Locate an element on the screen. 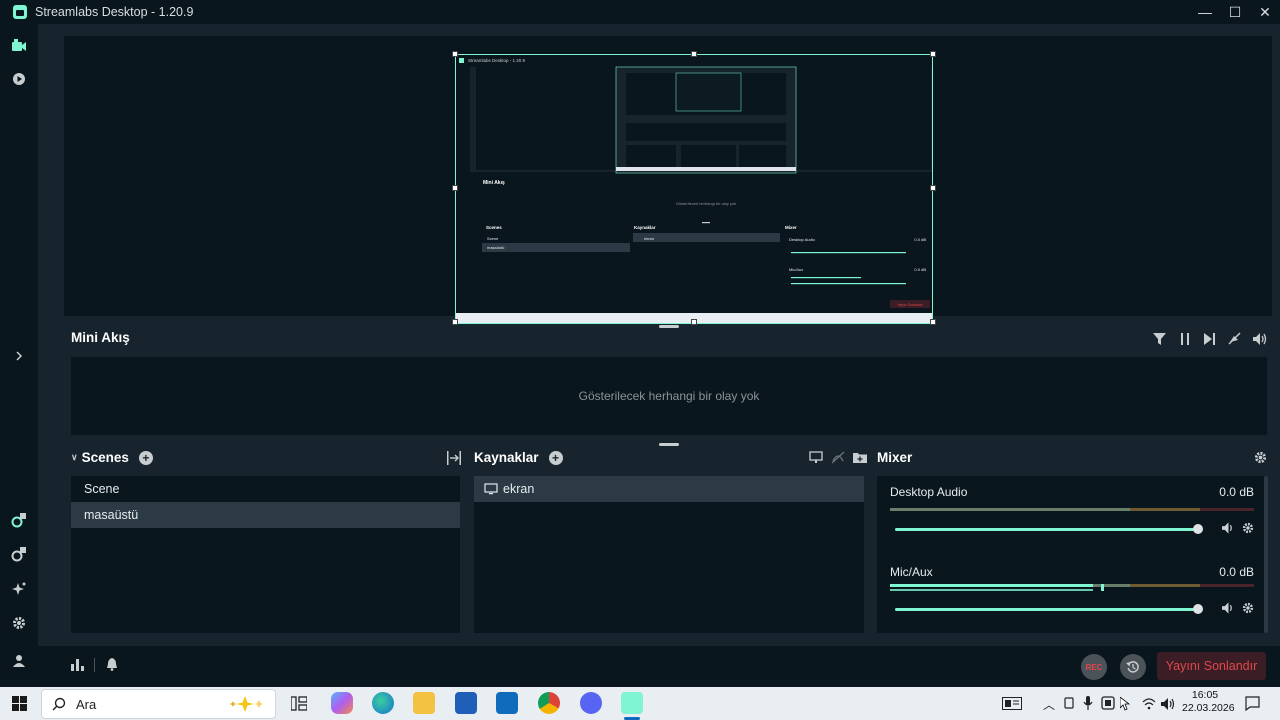 Image resolution: width=1280 pixels, height=720 pixels. channel-name: Desktop Audio is located at coordinates (929, 492).